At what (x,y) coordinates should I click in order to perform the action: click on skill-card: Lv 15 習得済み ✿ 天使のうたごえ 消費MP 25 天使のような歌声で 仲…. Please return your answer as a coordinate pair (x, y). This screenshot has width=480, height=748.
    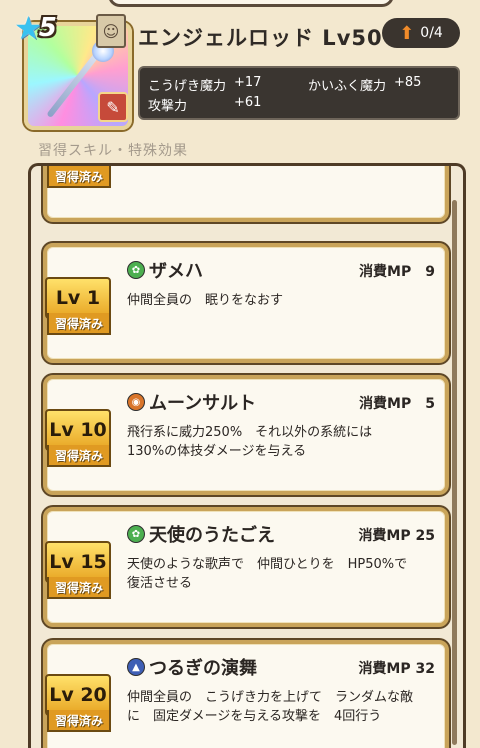
    Looking at the image, I should click on (246, 567).